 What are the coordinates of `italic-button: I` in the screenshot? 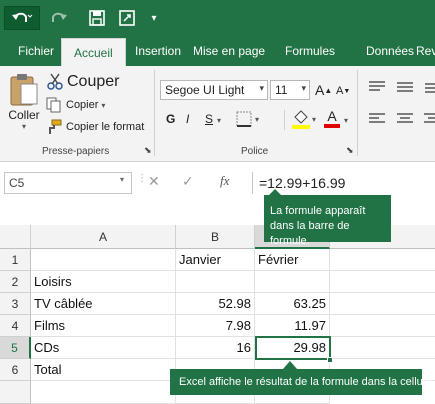 It's located at (187, 119).